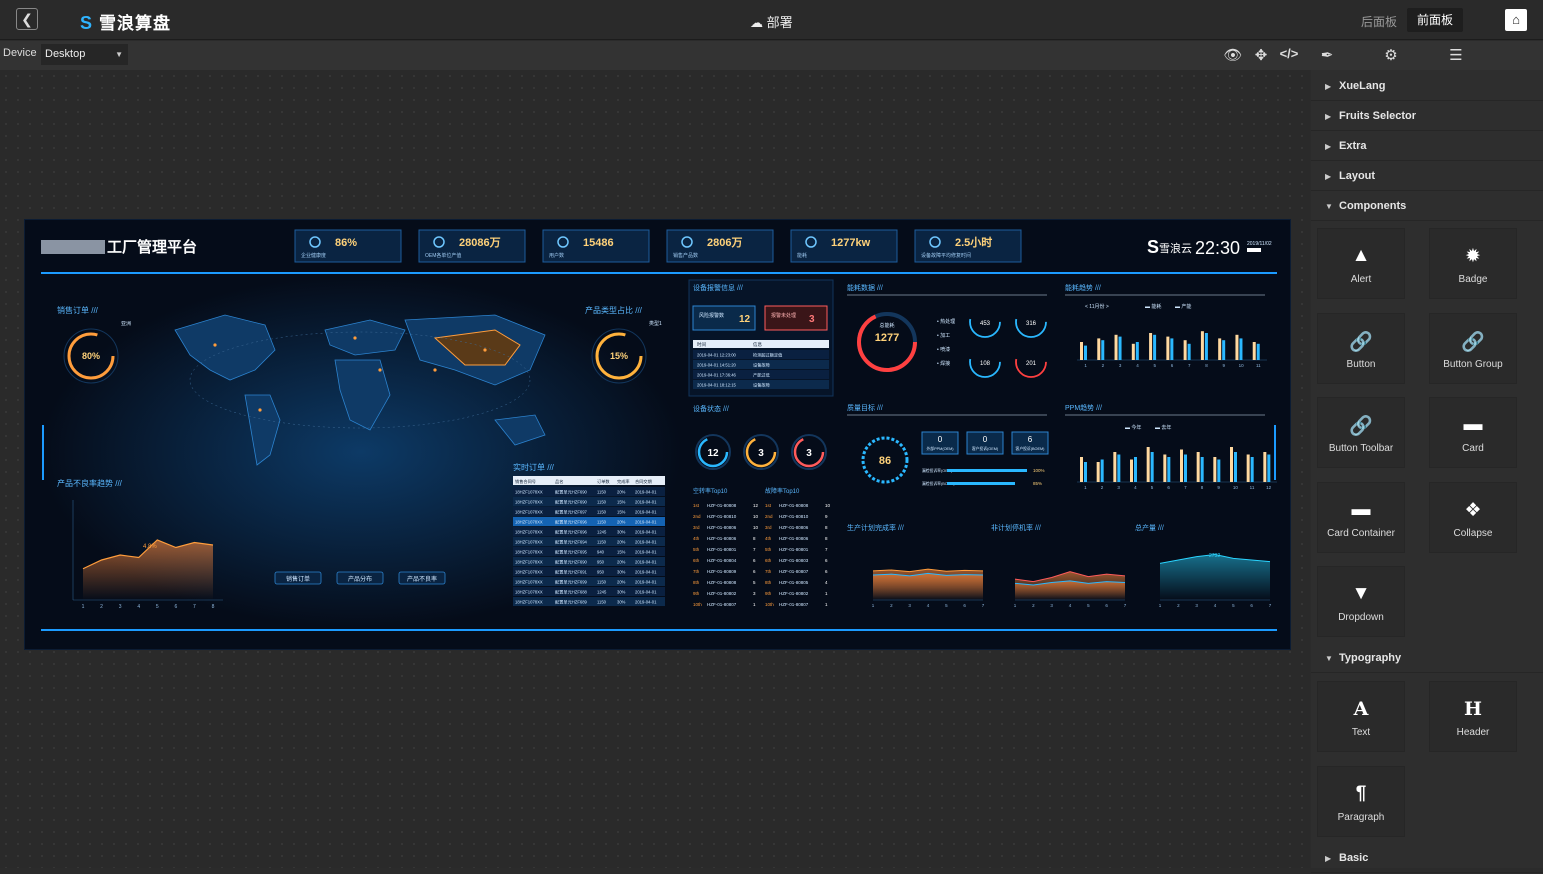  I want to click on menu-icon: ☰, so click(1456, 55).